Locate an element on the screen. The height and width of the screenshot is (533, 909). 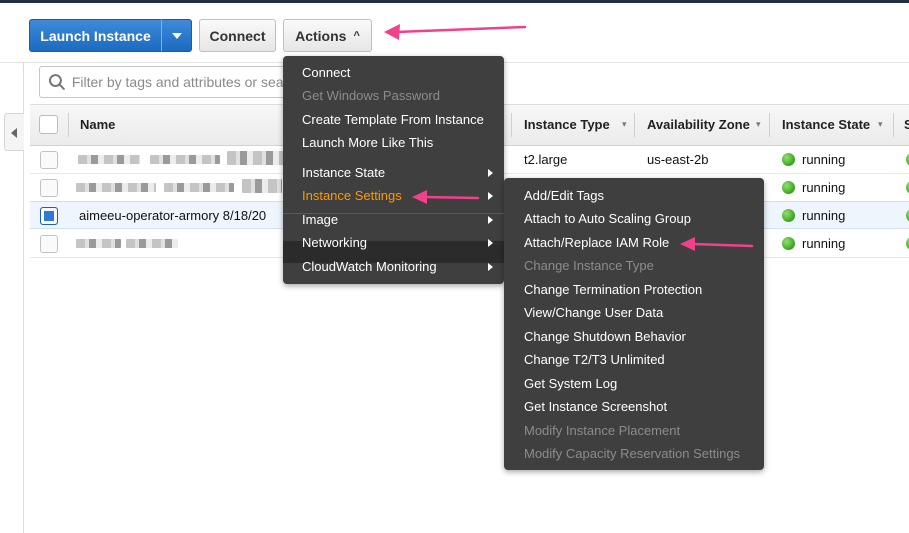
menu-item-instance-state: Instance State is located at coordinates (343, 172).